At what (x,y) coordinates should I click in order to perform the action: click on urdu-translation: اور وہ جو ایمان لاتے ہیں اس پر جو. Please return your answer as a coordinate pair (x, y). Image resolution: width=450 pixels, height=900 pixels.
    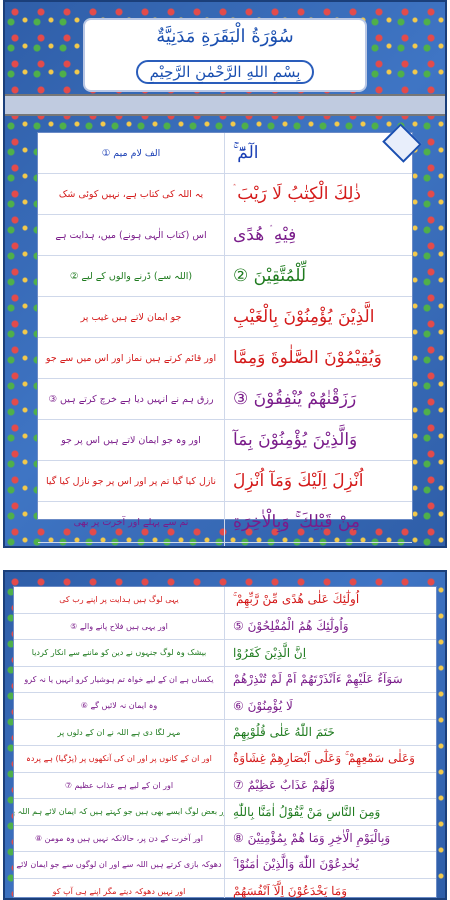
    Looking at the image, I should click on (131, 440).